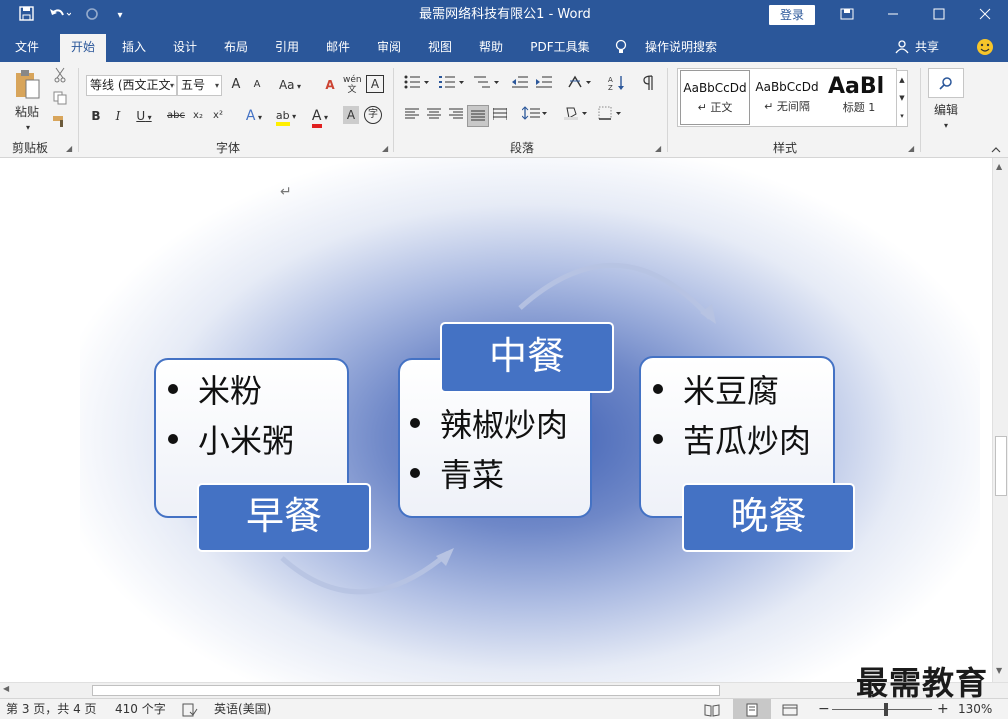 The image size is (1008, 719). What do you see at coordinates (520, 85) in the screenshot?
I see `decrease-indent-icon` at bounding box center [520, 85].